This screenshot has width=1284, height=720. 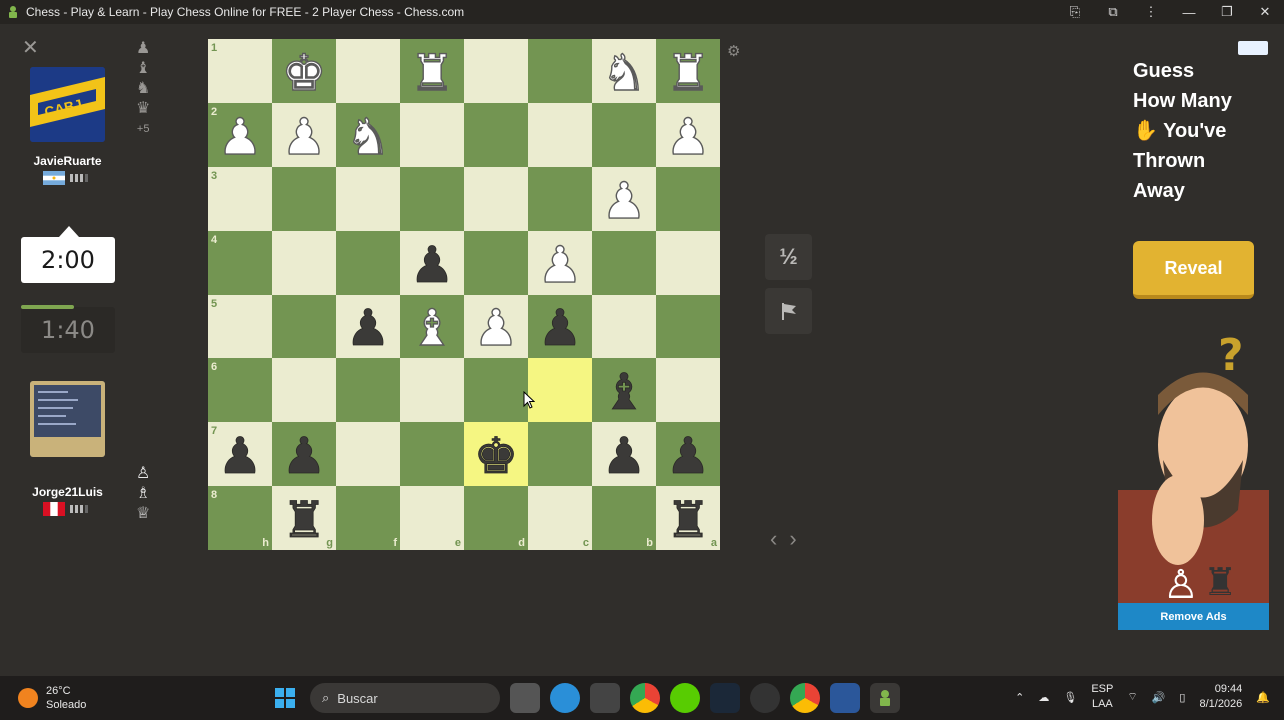 I want to click on square-a1: ♜, so click(x=688, y=71).